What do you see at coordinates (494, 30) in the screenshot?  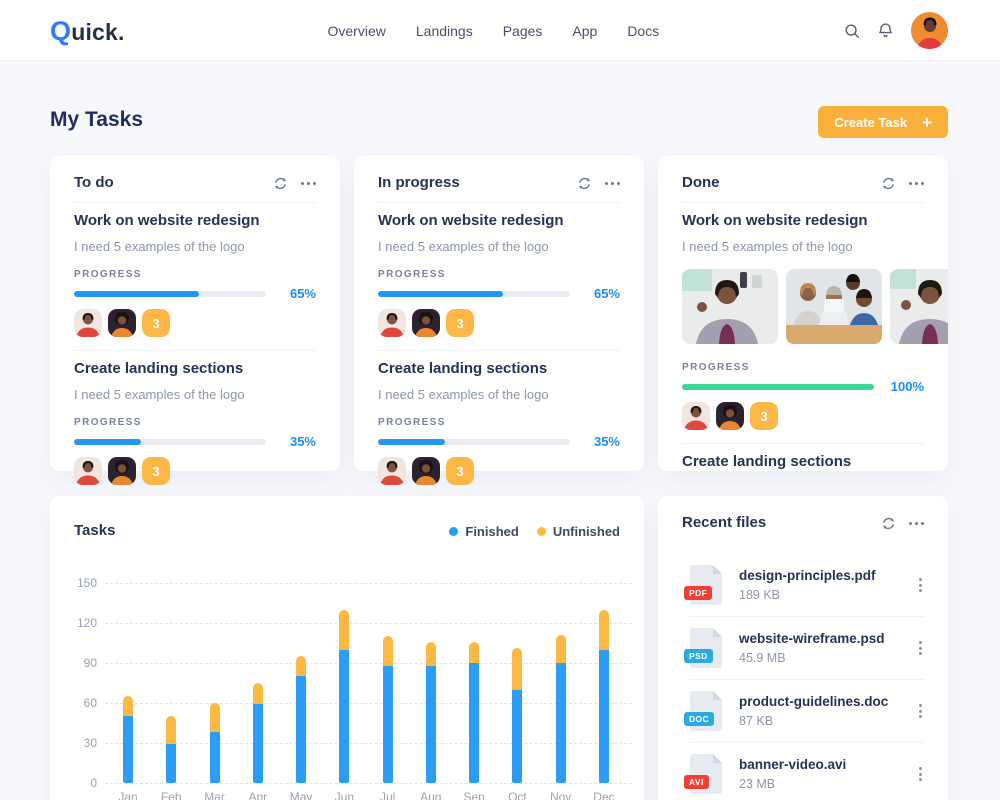 I see `main-nav: Overview Landings Pages App Docs` at bounding box center [494, 30].